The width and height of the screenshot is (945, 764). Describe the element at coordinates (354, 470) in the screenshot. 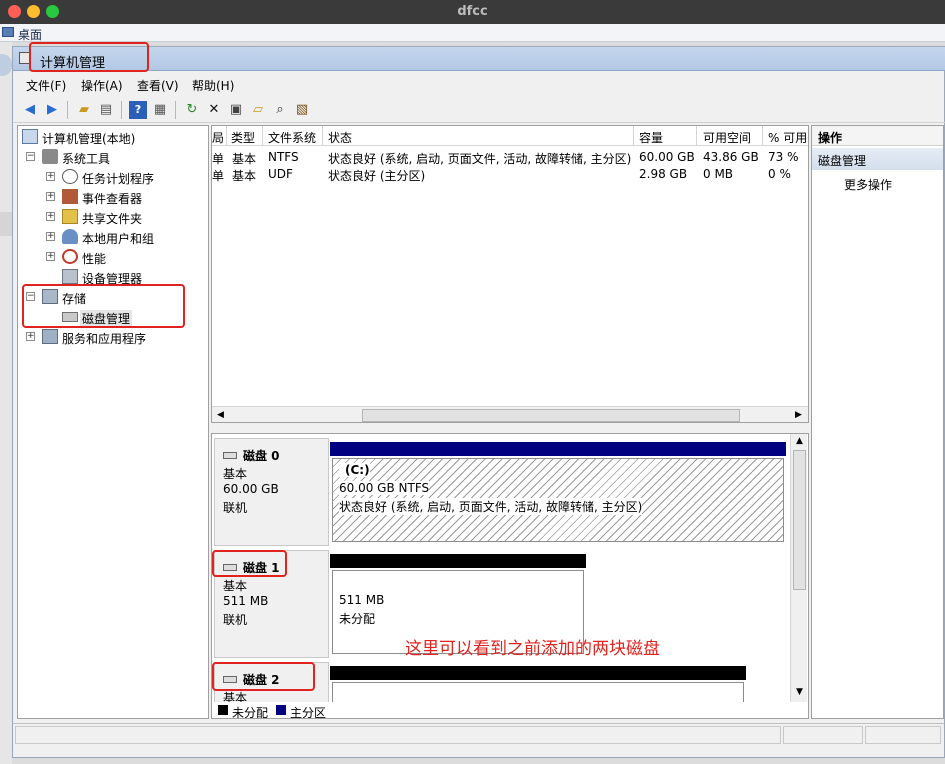

I see `partition-name: (C:)` at that location.